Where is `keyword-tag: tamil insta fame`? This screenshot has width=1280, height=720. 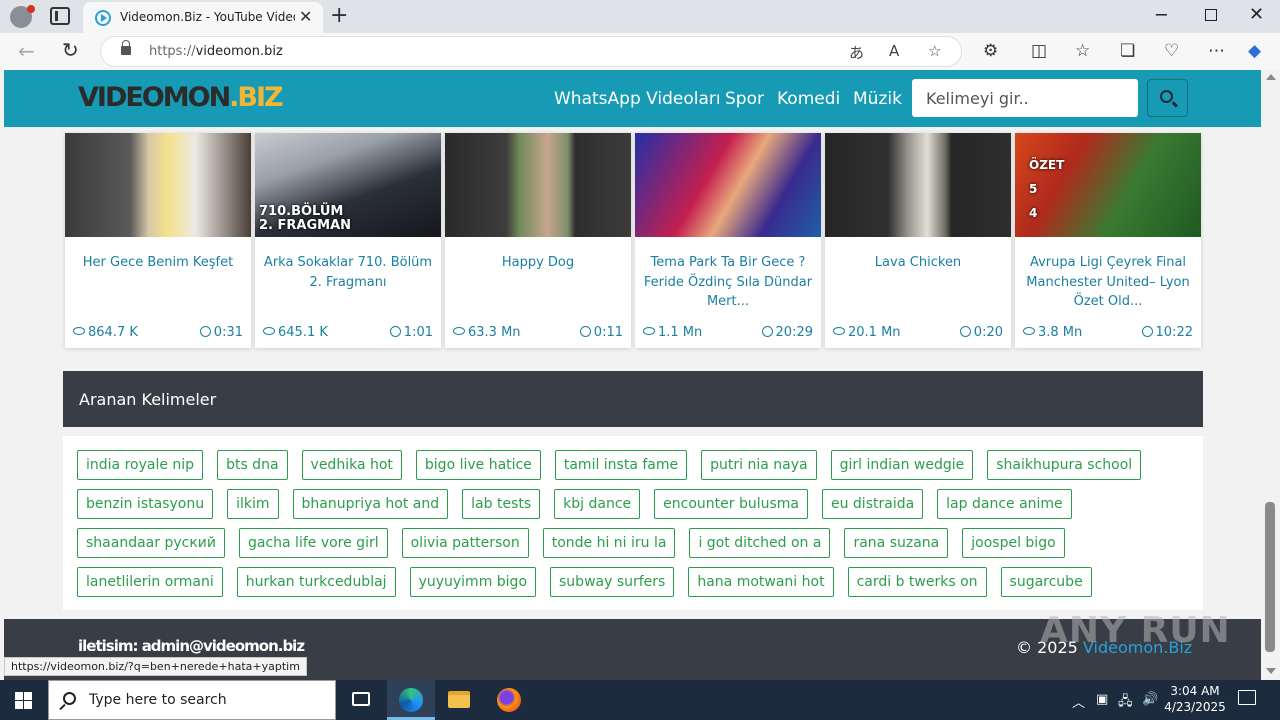 keyword-tag: tamil insta fame is located at coordinates (621, 465).